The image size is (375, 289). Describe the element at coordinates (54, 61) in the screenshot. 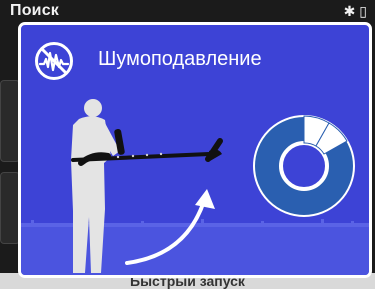

I see `noise-cancel-icon` at that location.